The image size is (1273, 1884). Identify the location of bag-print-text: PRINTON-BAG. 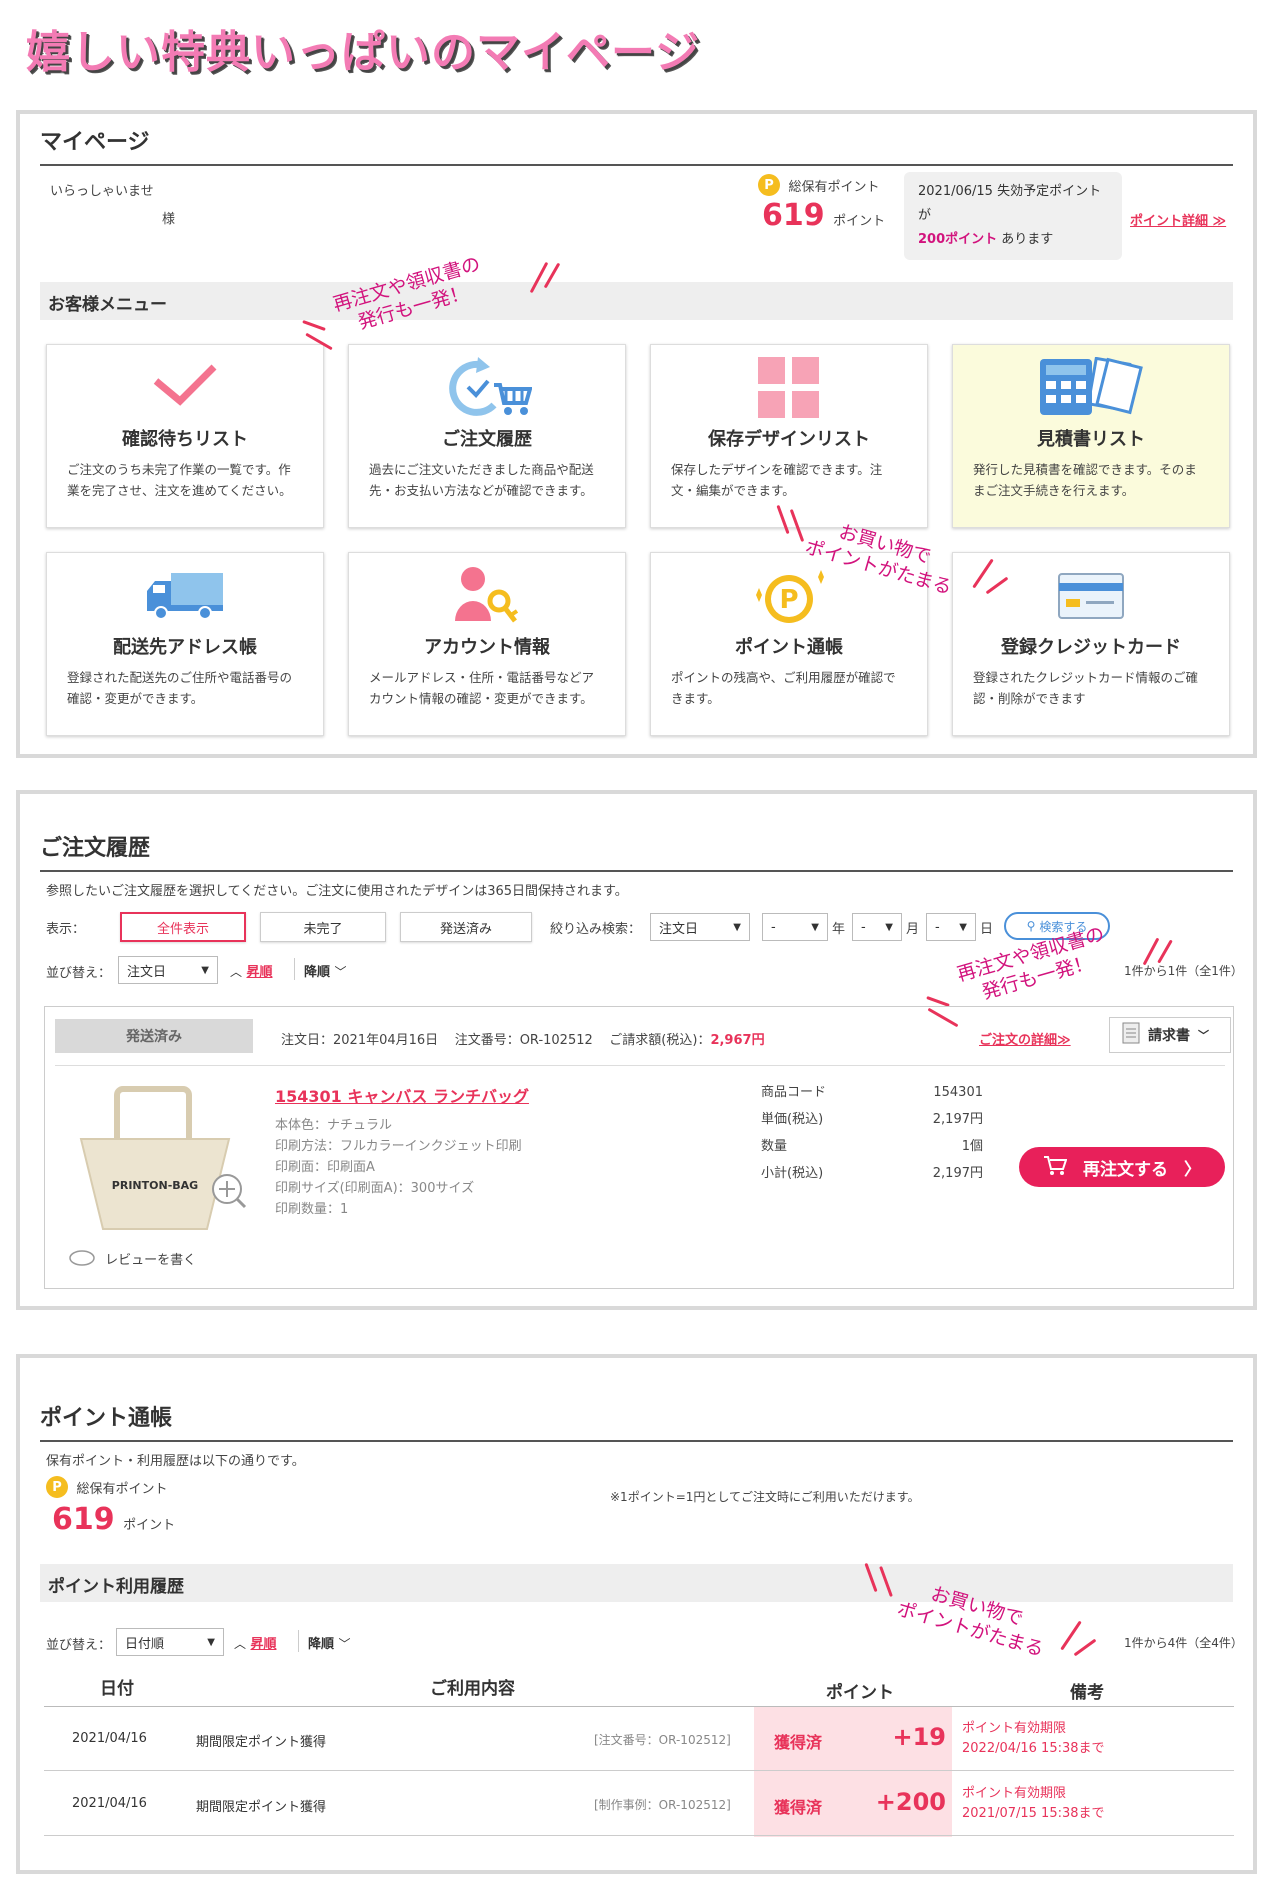
(155, 1185).